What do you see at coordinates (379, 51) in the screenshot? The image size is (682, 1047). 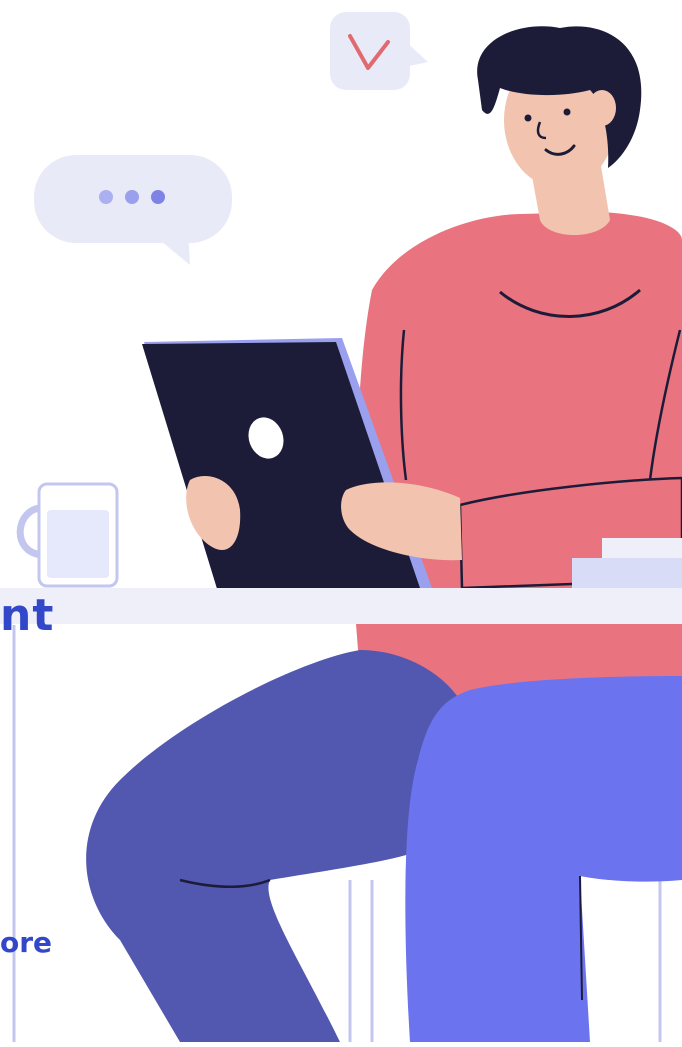 I see `checkmark-bubble-icon` at bounding box center [379, 51].